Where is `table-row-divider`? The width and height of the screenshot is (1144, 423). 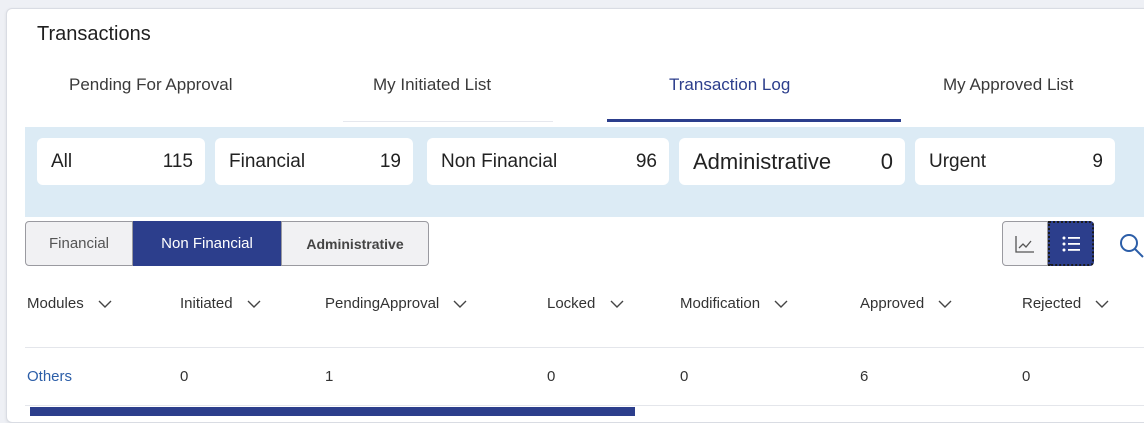 table-row-divider is located at coordinates (584, 405).